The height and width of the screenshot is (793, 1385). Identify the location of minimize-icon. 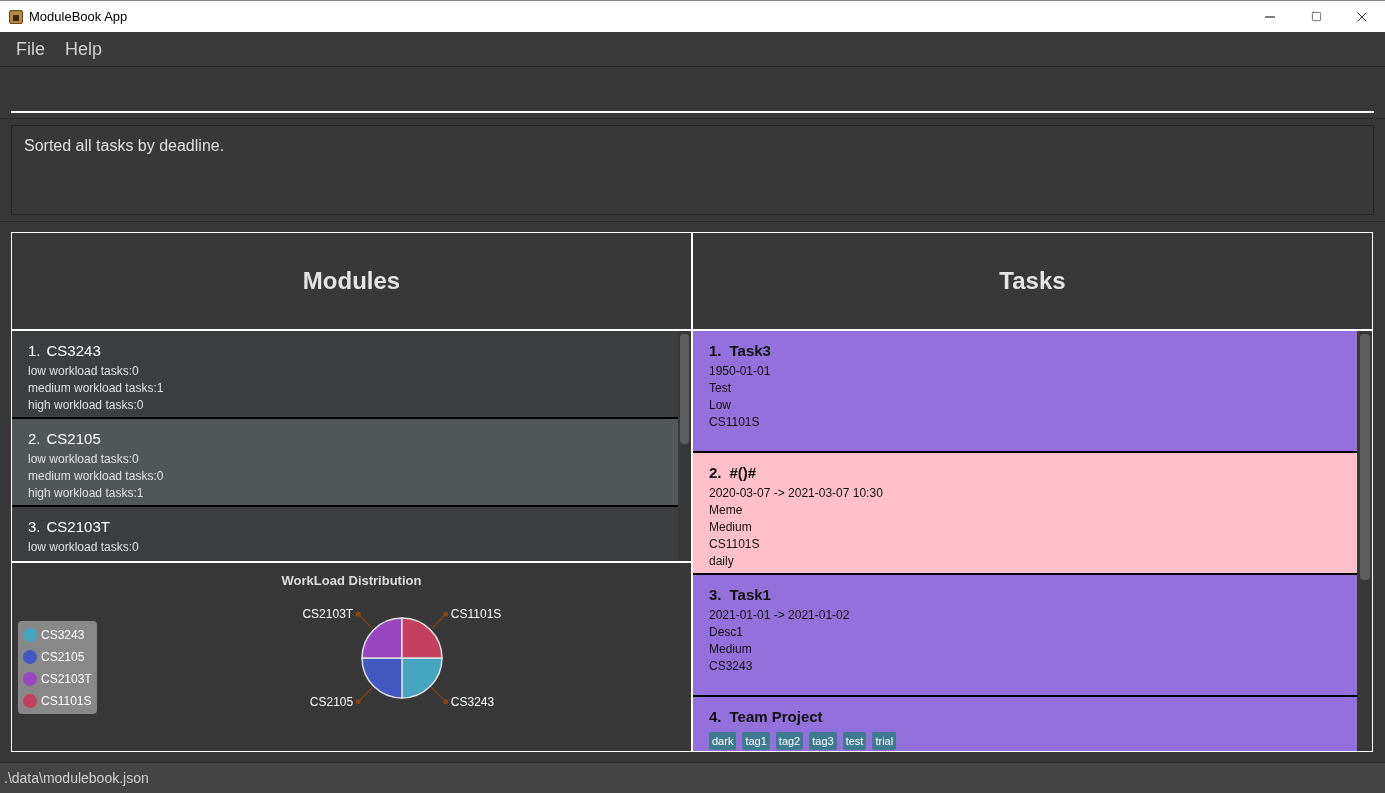
(1270, 16).